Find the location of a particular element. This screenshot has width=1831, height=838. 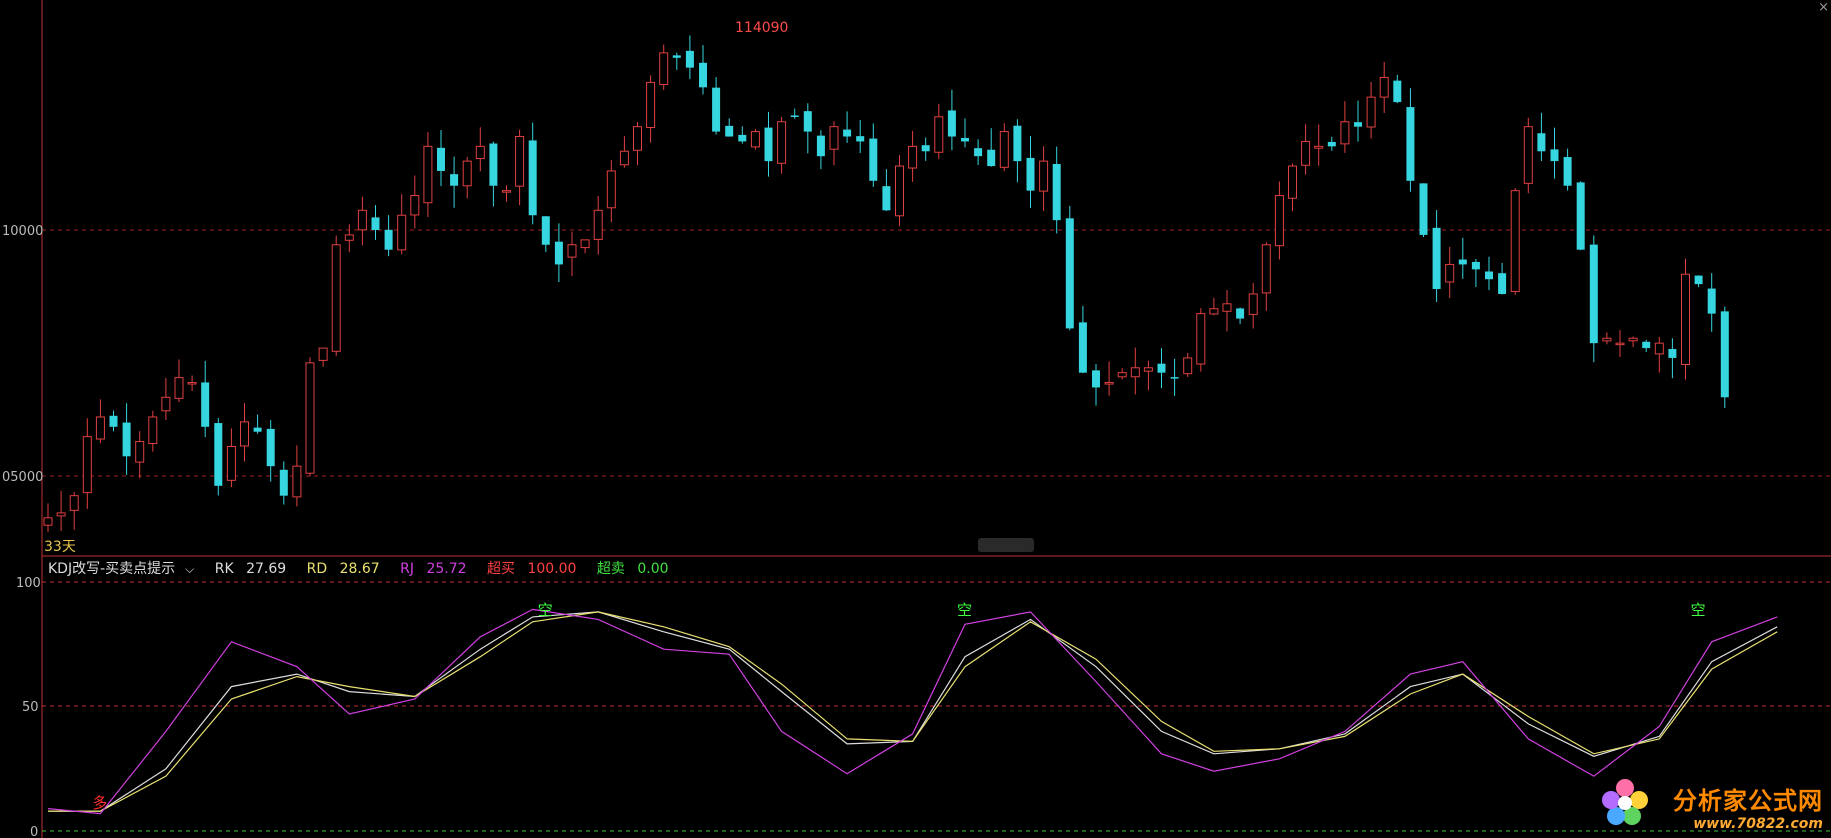

rj-value: RJ 25.72 is located at coordinates (433, 569).